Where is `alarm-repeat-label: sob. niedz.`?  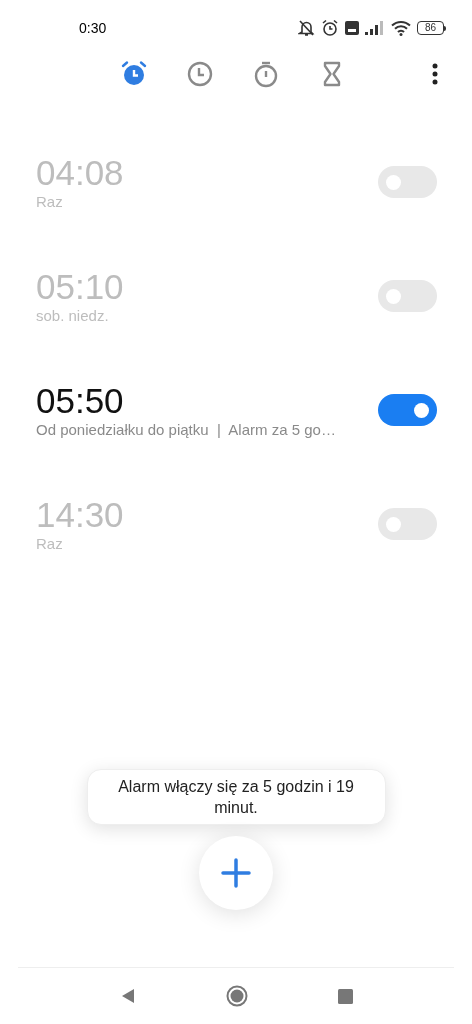 alarm-repeat-label: sob. niedz. is located at coordinates (73, 316).